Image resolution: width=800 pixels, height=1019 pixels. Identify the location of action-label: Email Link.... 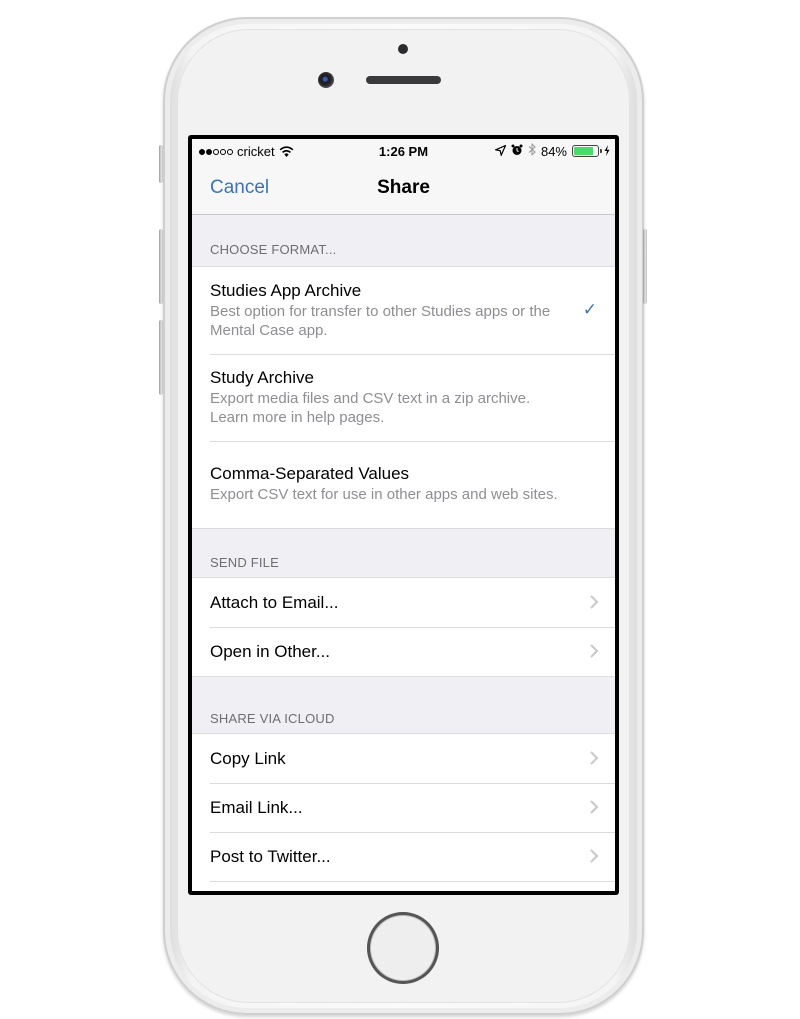
(256, 807).